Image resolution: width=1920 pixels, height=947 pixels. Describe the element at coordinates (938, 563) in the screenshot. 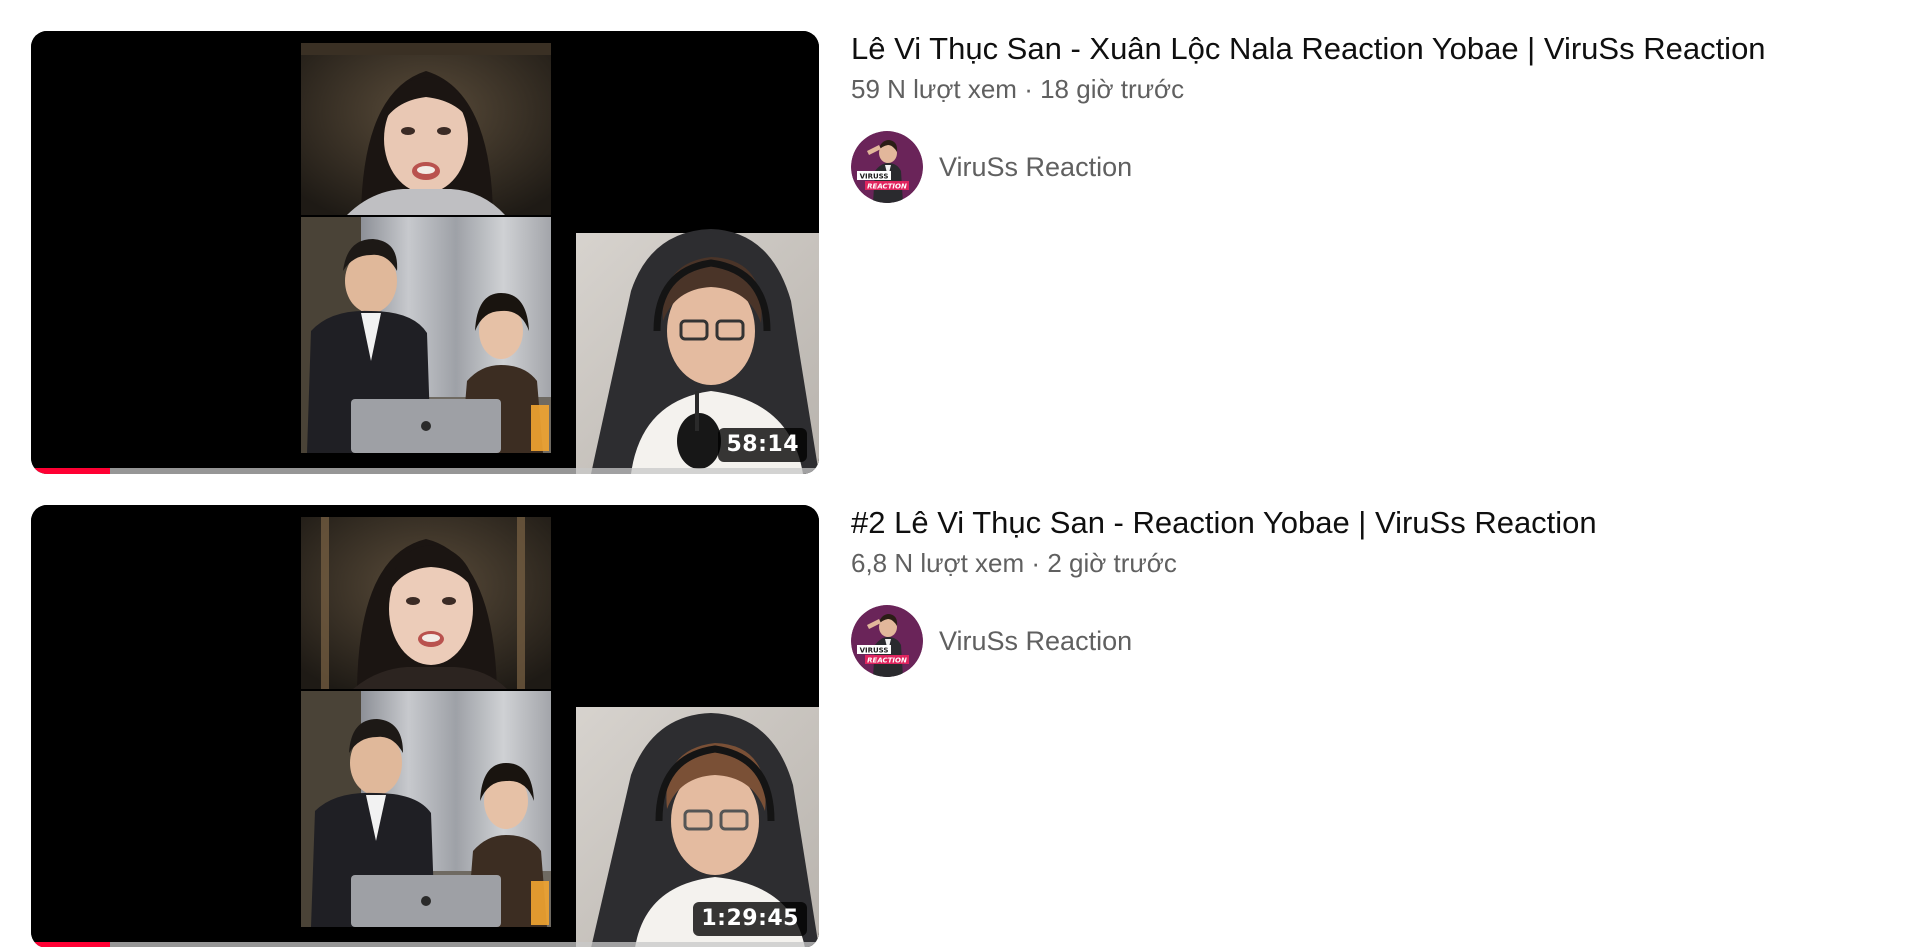

I see `view-count: 6,8 N lượt xem` at that location.